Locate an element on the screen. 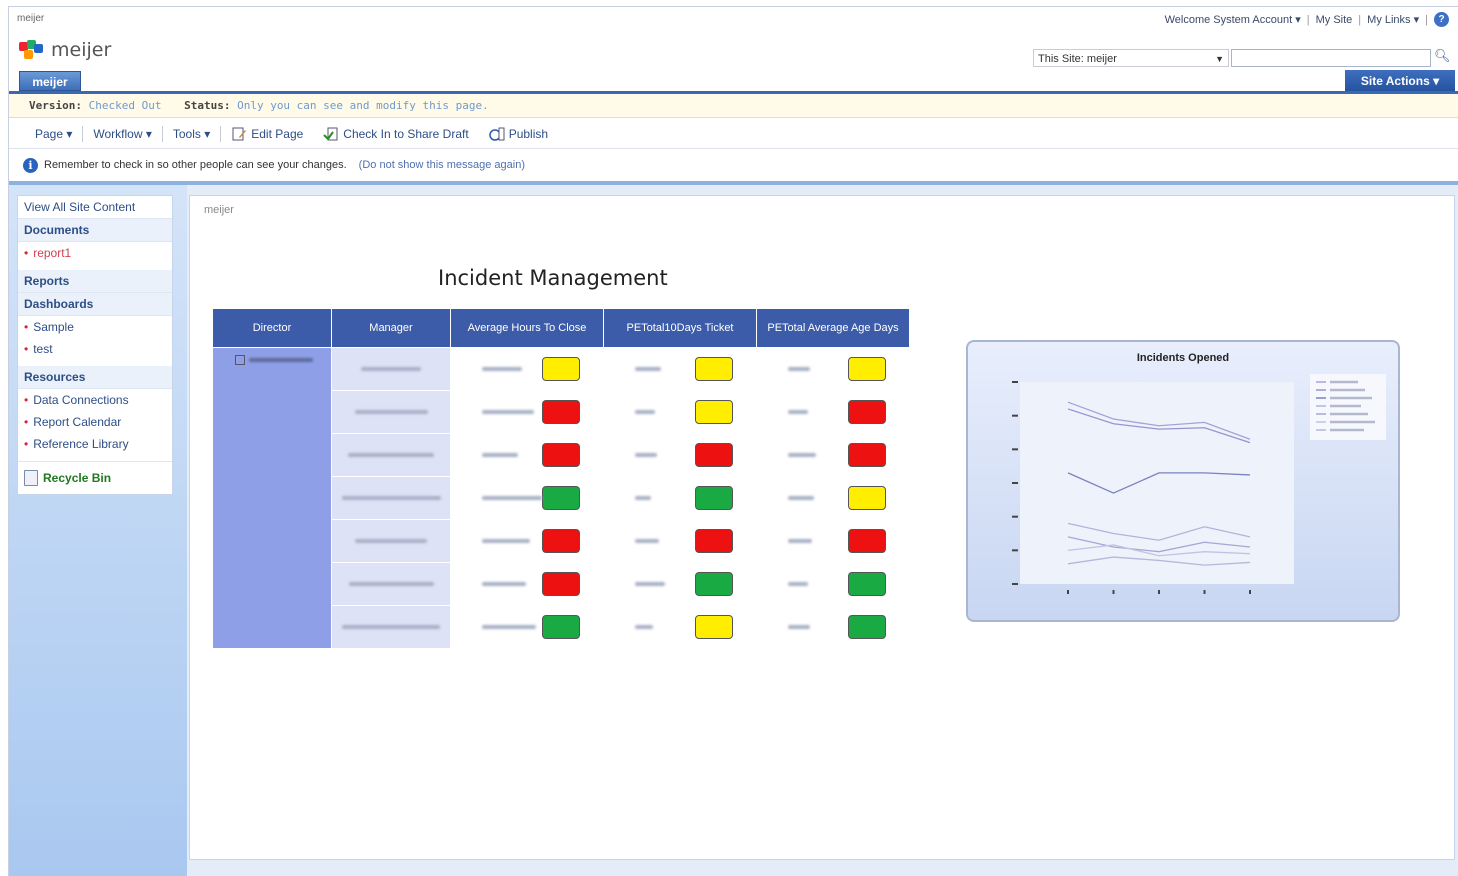 This screenshot has height=876, width=1458. welcome-menu: Welcome System Account ▾ is located at coordinates (1233, 19).